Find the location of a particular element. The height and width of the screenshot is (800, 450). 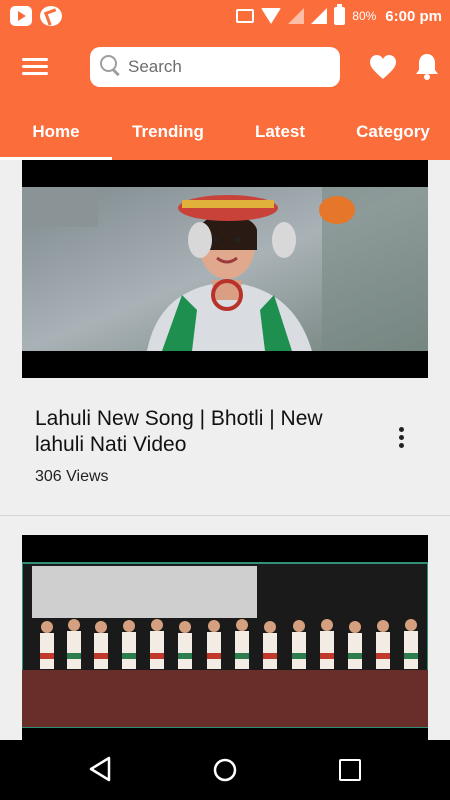

notification-icons is located at coordinates (36, 16).